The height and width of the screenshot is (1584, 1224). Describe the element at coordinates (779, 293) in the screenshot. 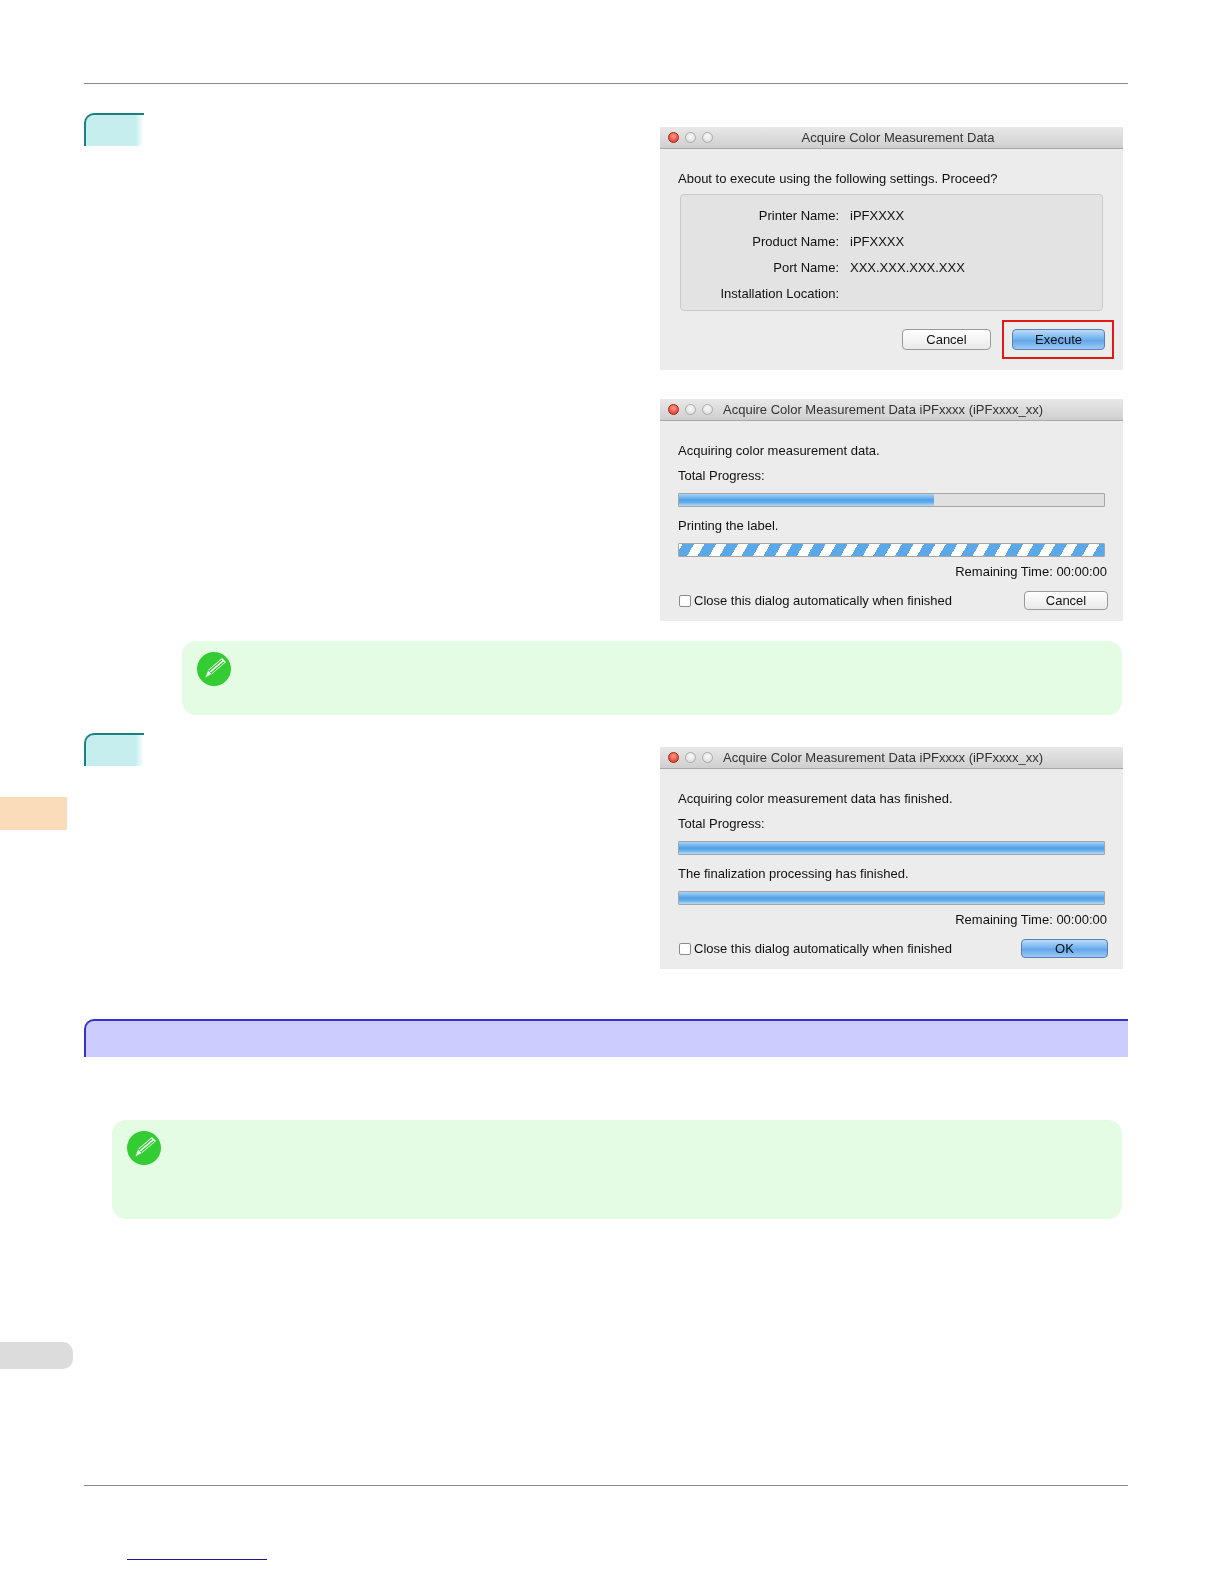

I see `field-label: Installation Location:` at that location.